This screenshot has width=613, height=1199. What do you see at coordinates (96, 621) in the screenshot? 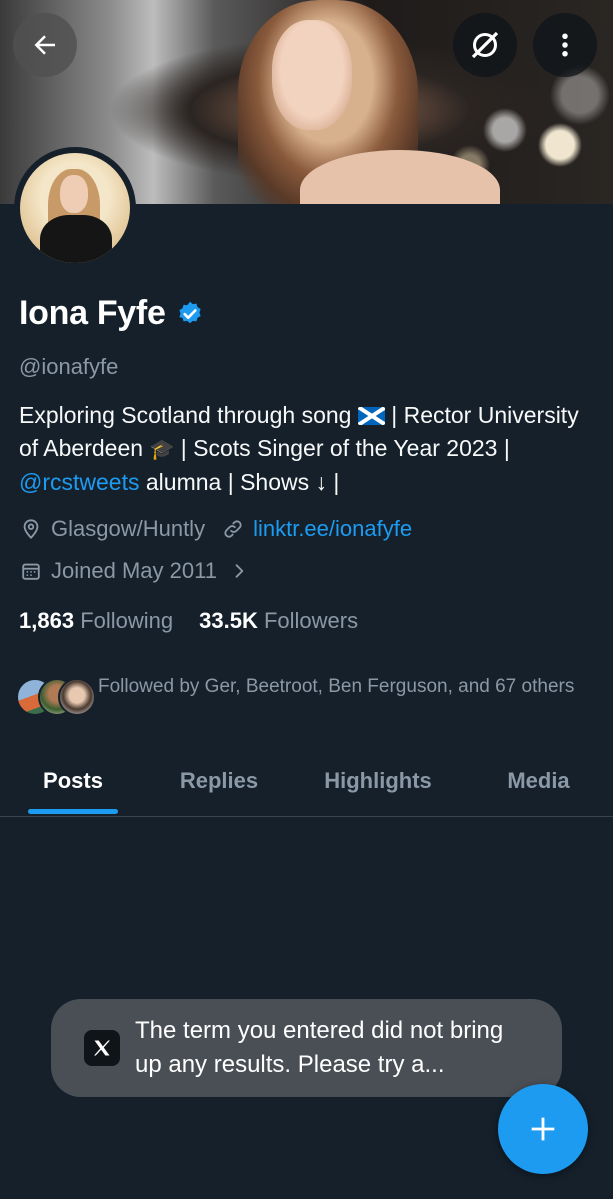
I see `following-stat: 1,863 Following` at bounding box center [96, 621].